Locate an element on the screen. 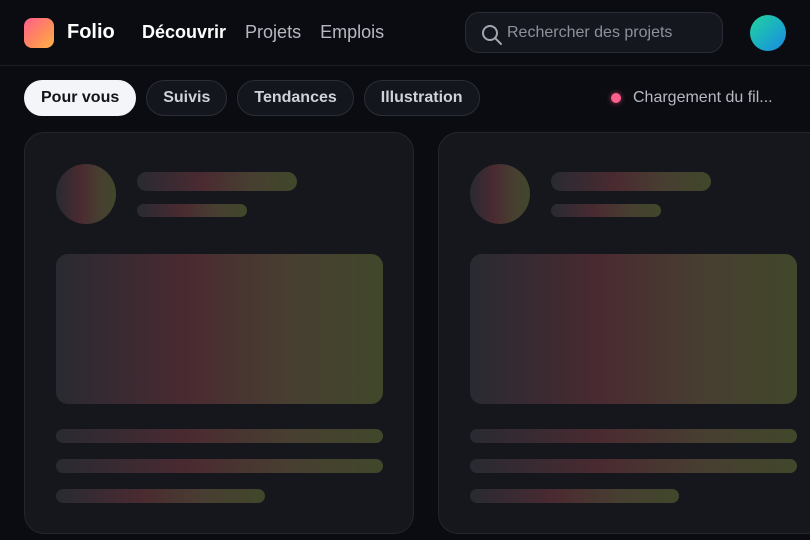  chip-illustration: Illustration is located at coordinates (421, 98).